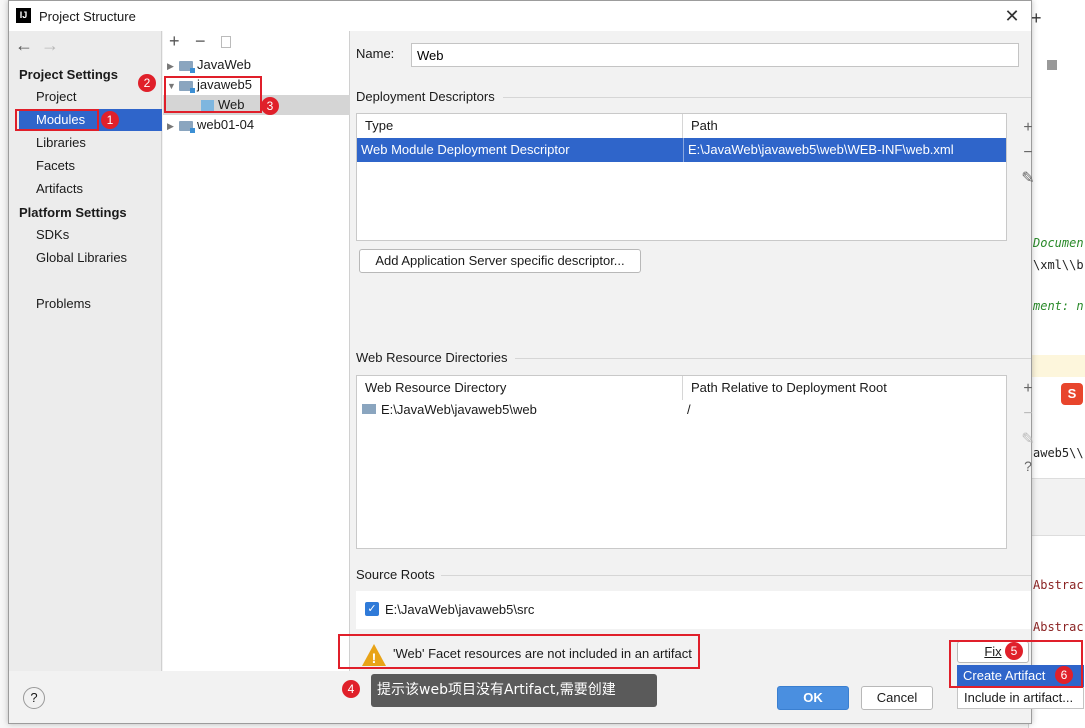 The width and height of the screenshot is (1085, 728). Describe the element at coordinates (90, 258) in the screenshot. I see `nav-item-global-libraries: Global Libraries` at that location.